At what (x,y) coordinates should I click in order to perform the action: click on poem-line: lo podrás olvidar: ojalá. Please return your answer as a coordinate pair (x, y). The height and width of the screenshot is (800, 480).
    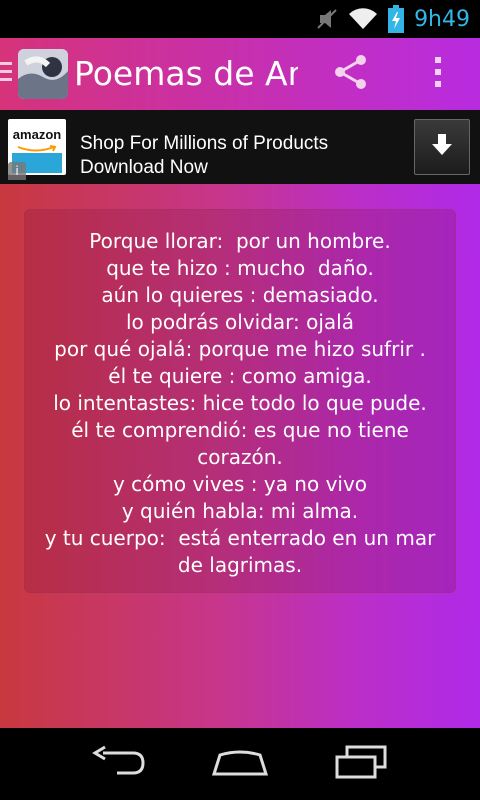
    Looking at the image, I should click on (240, 322).